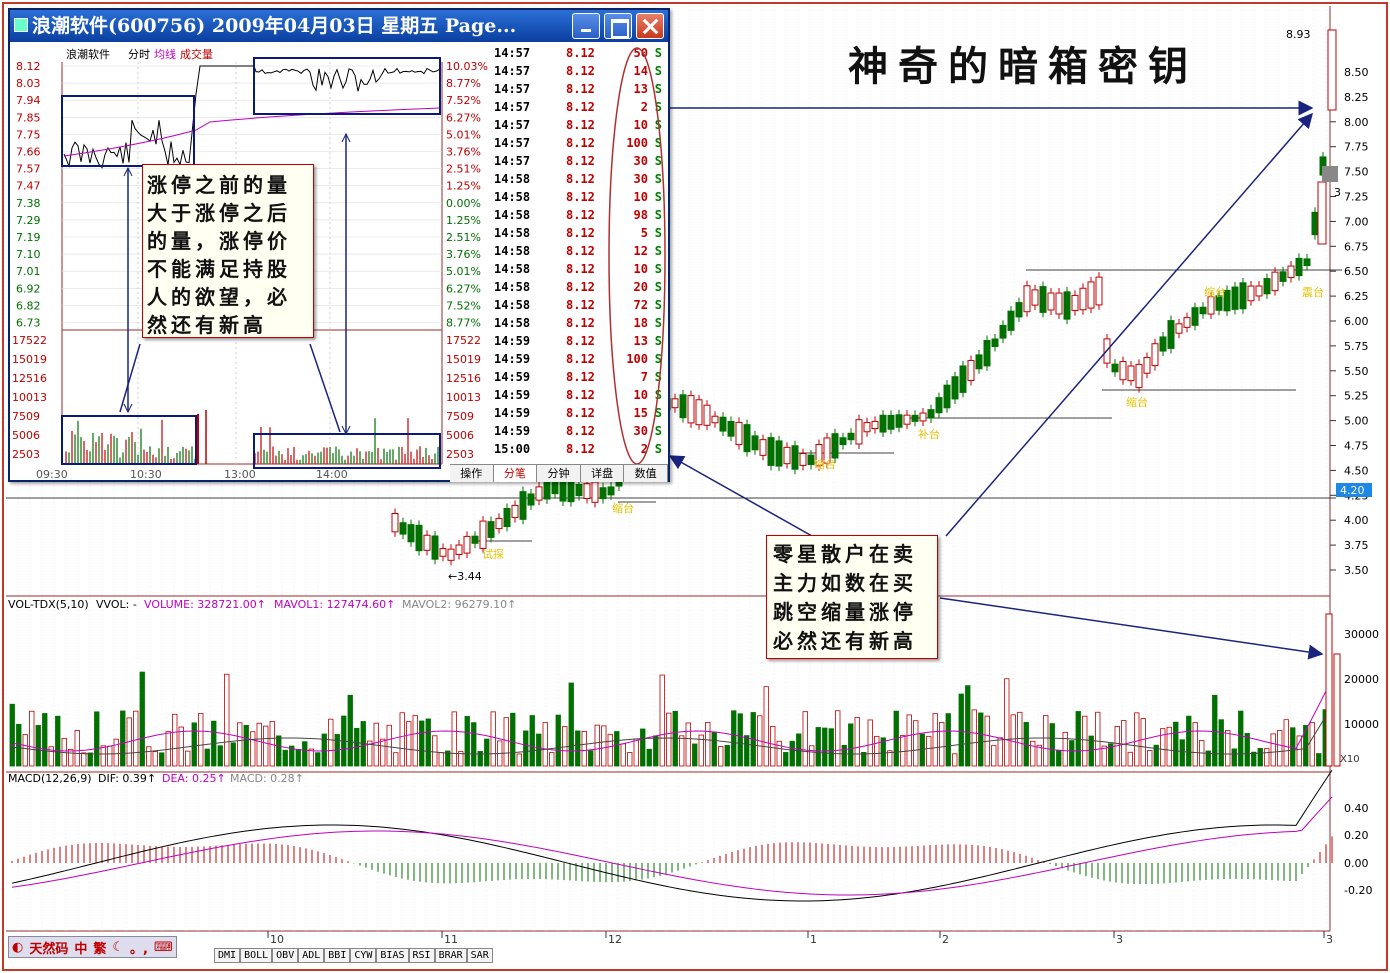 The height and width of the screenshot is (973, 1390). Describe the element at coordinates (88, 54) in the screenshot. I see `legend-name: 浪潮软件` at that location.